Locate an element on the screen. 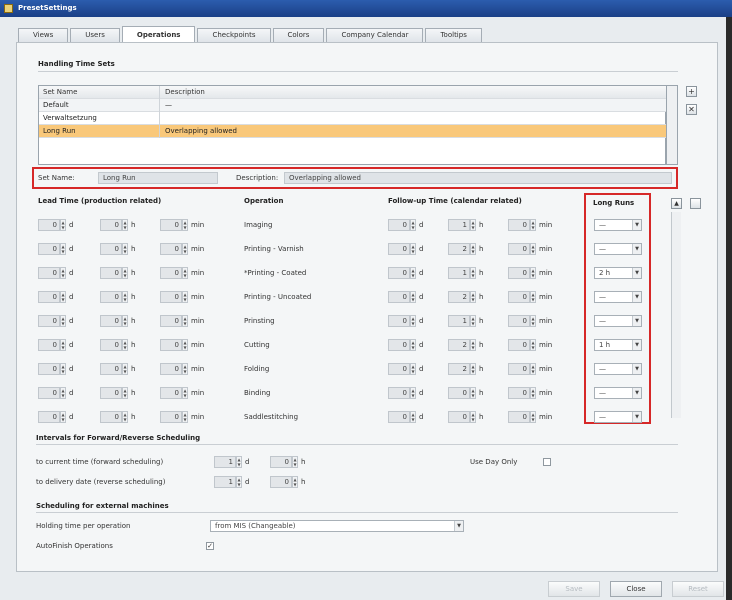 The image size is (732, 600). save-button: Save is located at coordinates (574, 589).